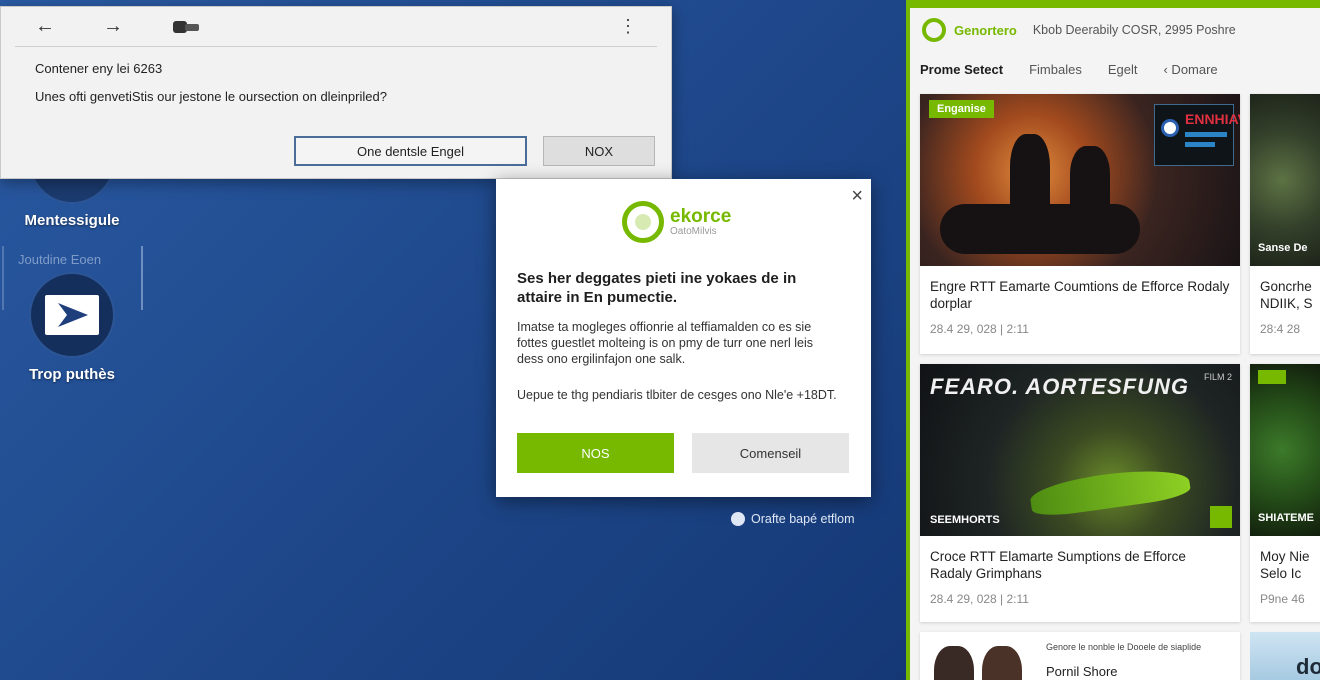 This screenshot has width=1320, height=680. I want to click on desktop-link: Orafte bapé etflom, so click(793, 519).